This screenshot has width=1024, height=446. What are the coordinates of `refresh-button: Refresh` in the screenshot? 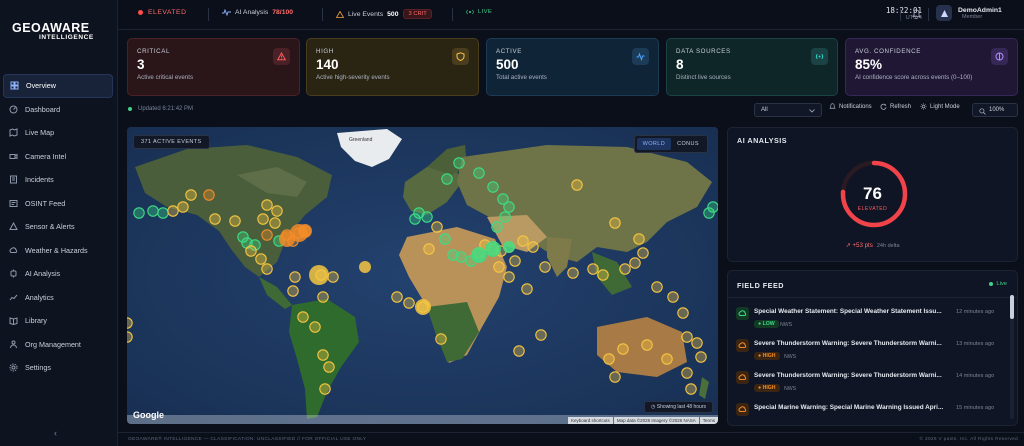 It's located at (895, 106).